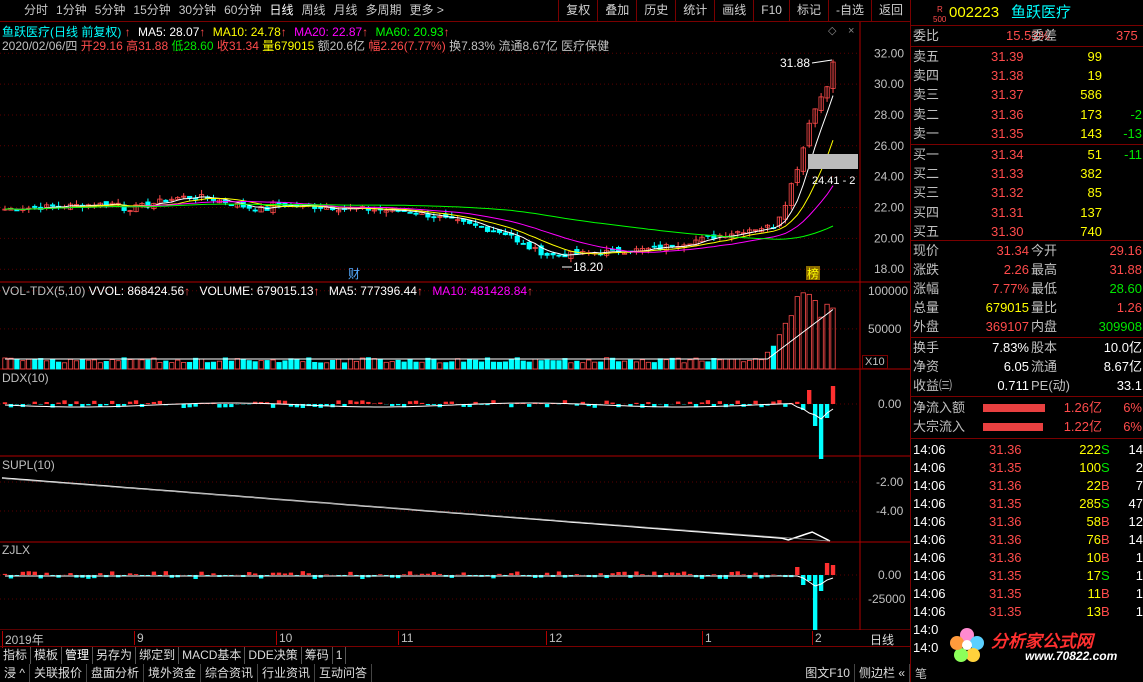 The width and height of the screenshot is (1143, 682). What do you see at coordinates (115, 673) in the screenshot?
I see `status-tab: 盘面分析` at bounding box center [115, 673].